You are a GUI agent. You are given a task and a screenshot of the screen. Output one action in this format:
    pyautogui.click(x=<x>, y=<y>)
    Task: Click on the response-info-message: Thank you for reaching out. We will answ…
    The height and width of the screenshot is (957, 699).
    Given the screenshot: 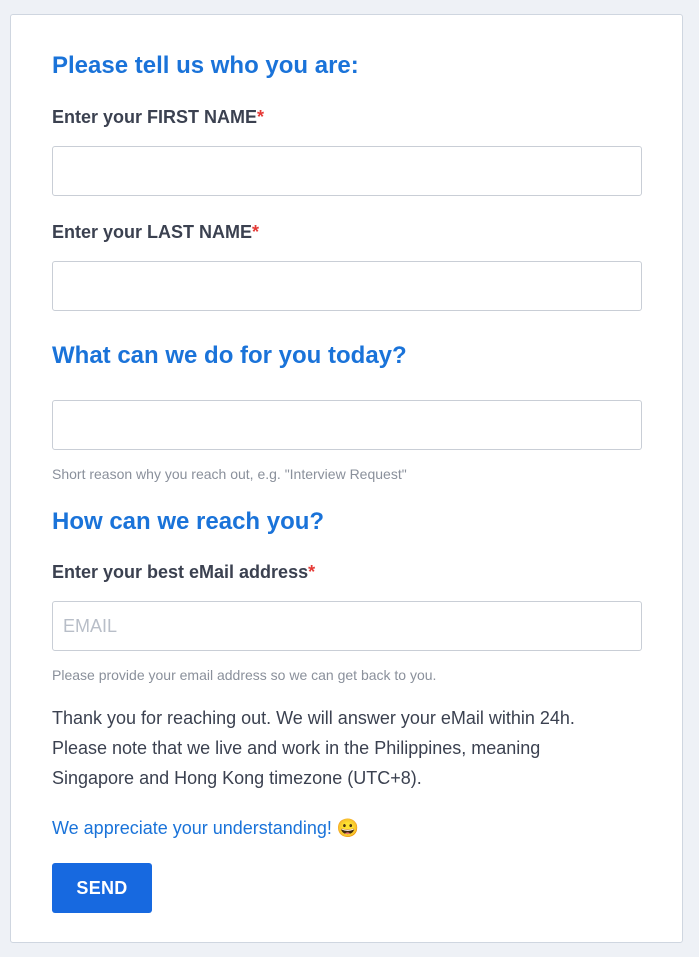 What is the action you would take?
    pyautogui.click(x=352, y=748)
    